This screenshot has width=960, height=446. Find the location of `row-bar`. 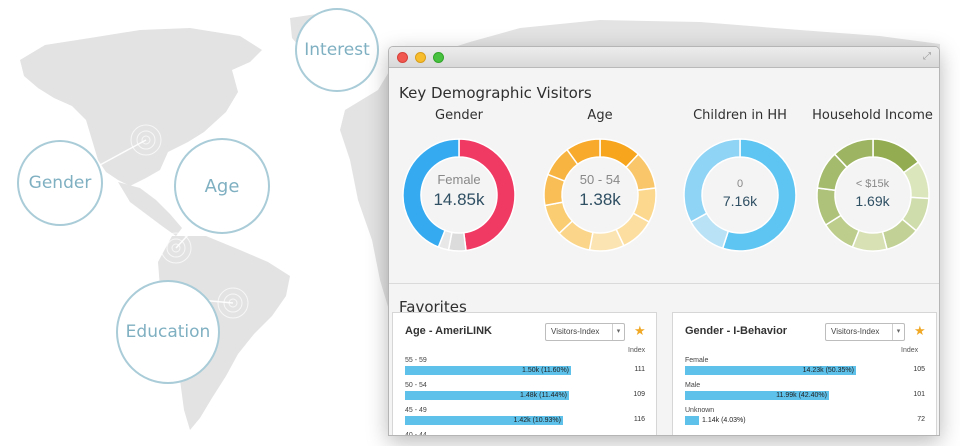

row-bar is located at coordinates (692, 420).